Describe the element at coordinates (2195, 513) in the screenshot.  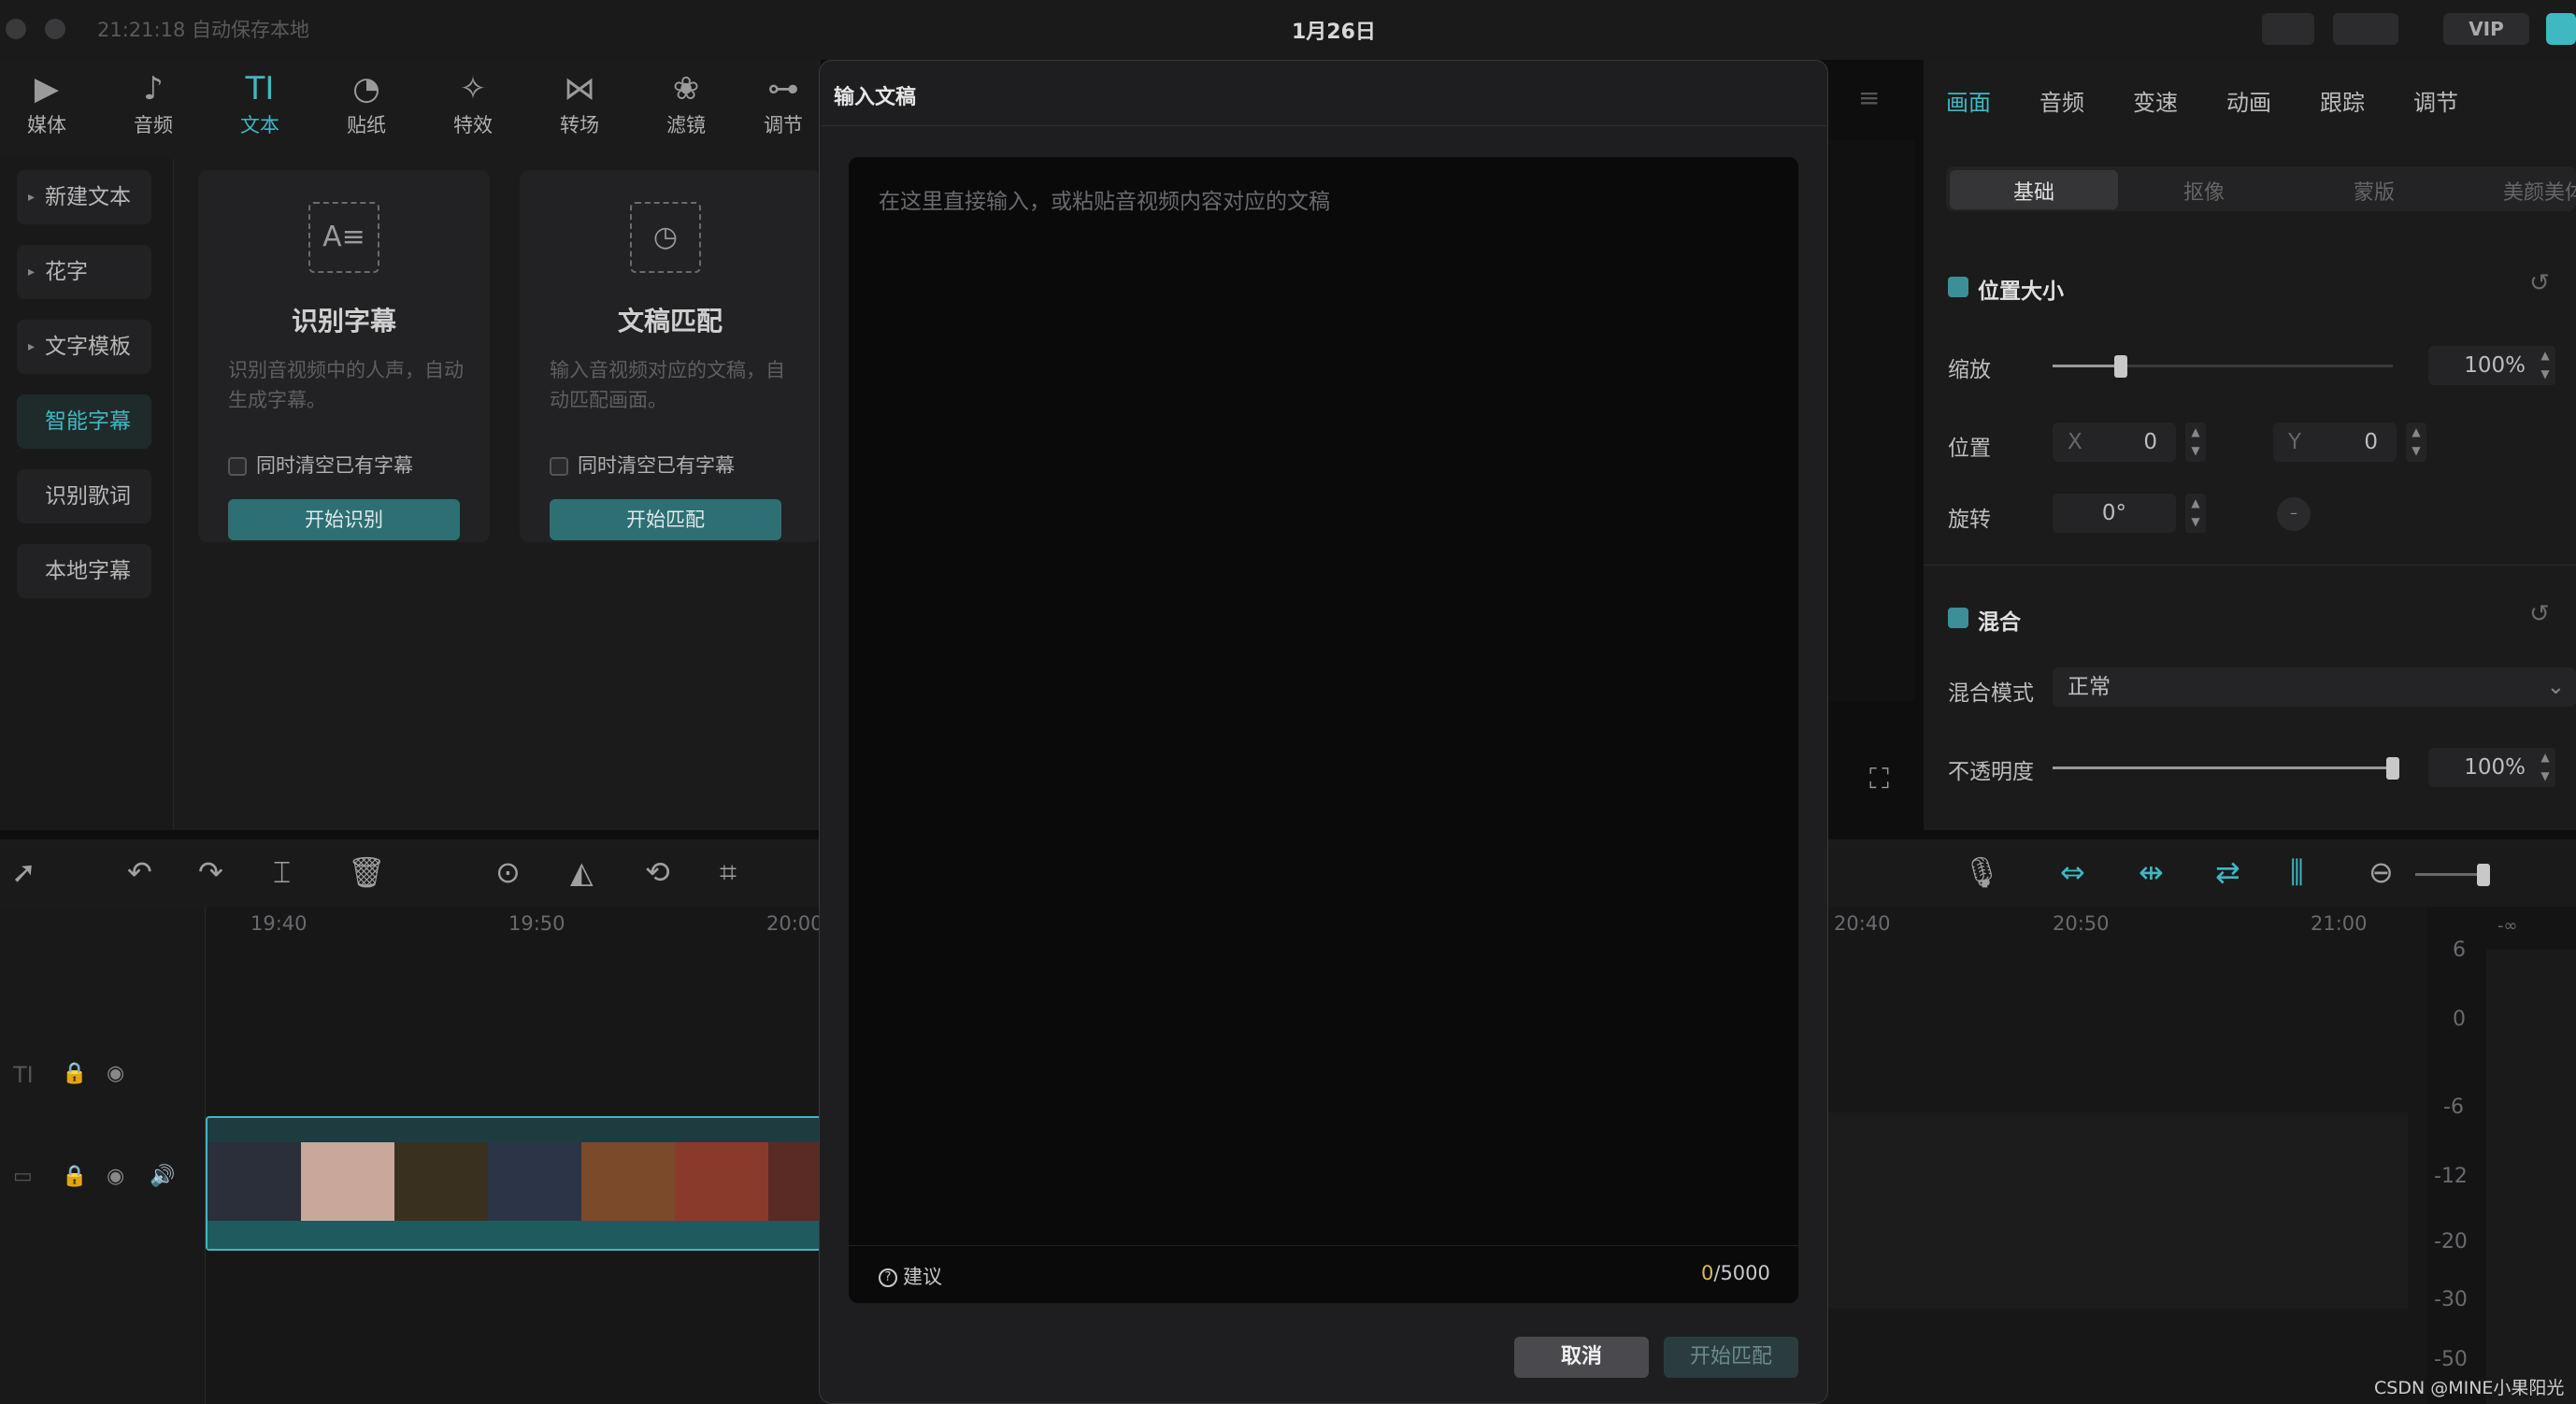
I see `rotate-stepper: ▲ ▼` at that location.